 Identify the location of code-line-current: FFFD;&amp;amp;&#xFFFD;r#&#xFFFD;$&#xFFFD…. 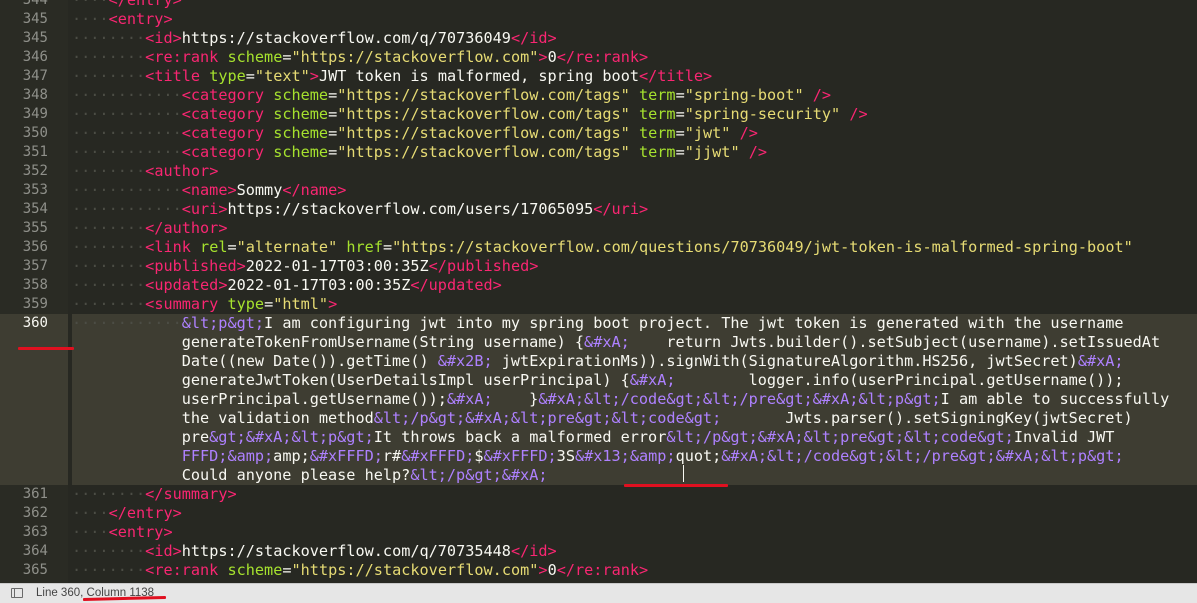
(634, 456).